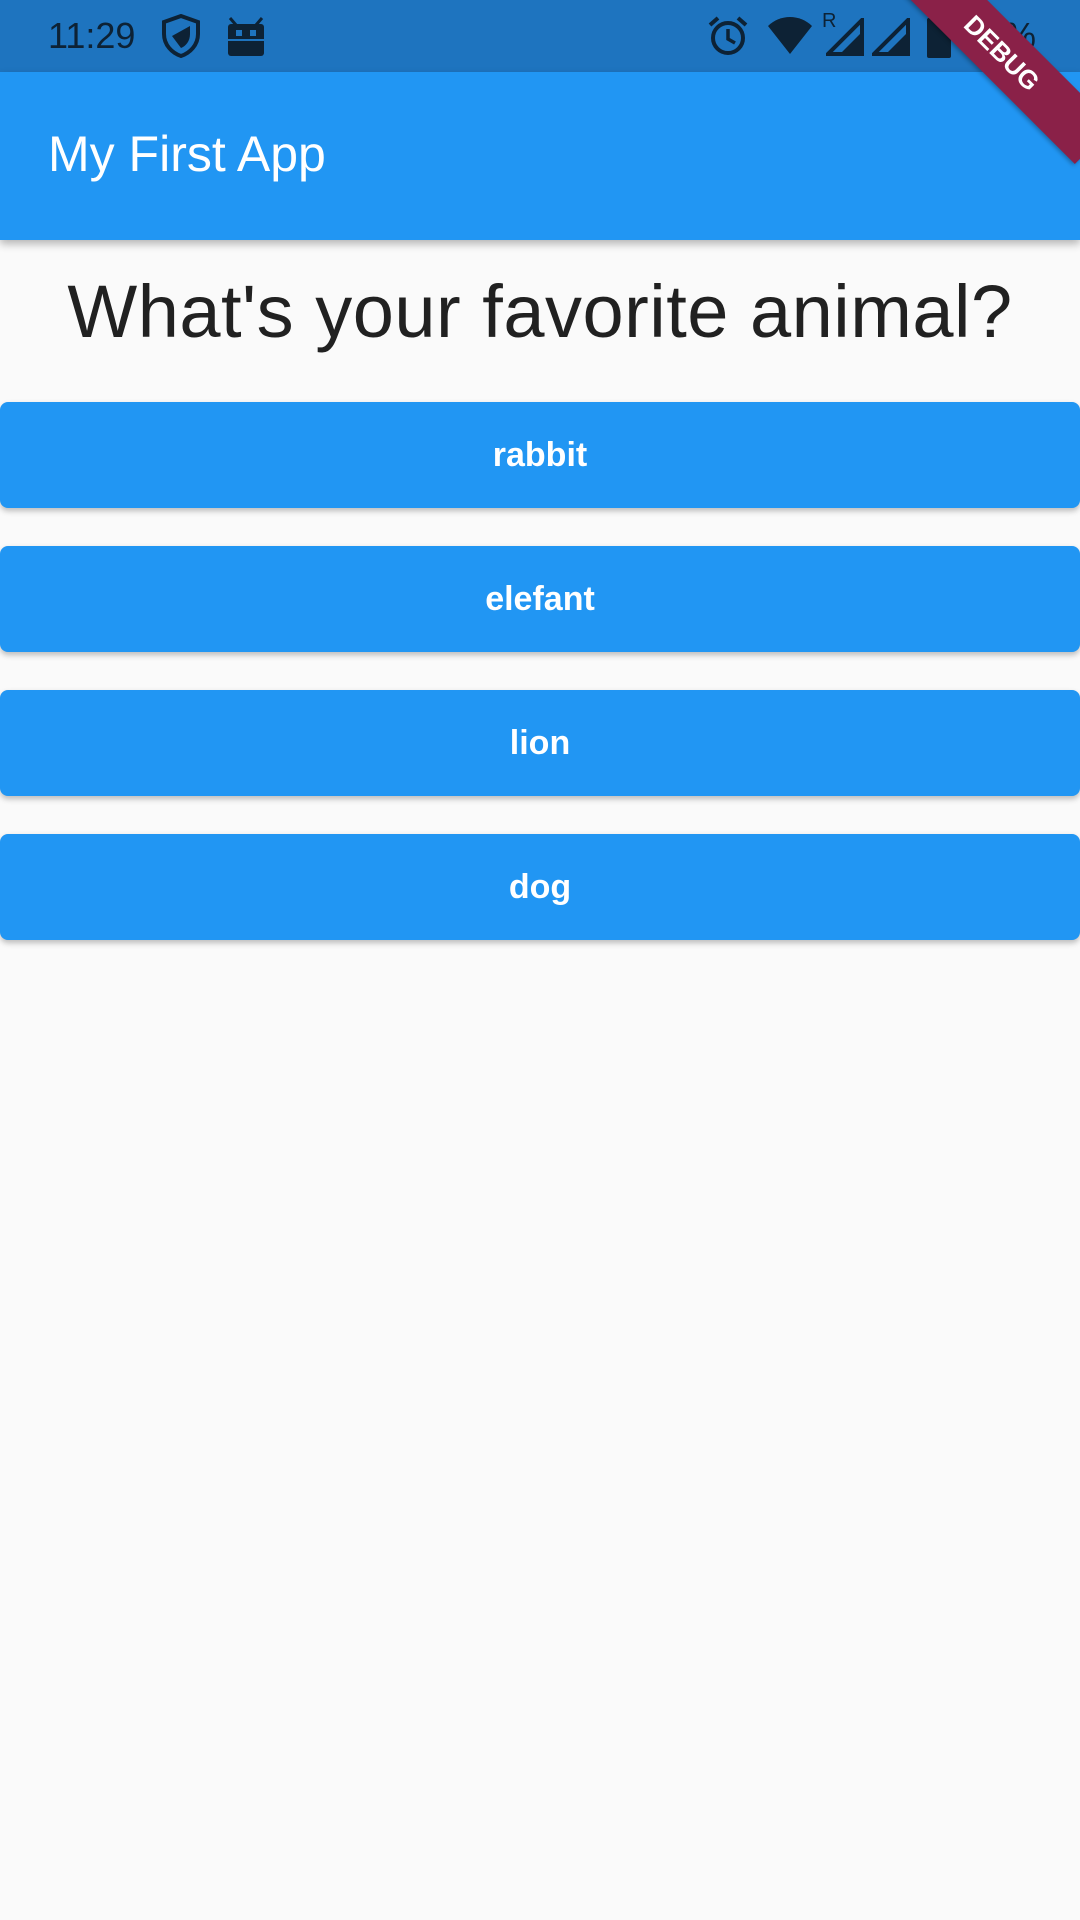  I want to click on answer-button-elefant: elefant, so click(540, 599).